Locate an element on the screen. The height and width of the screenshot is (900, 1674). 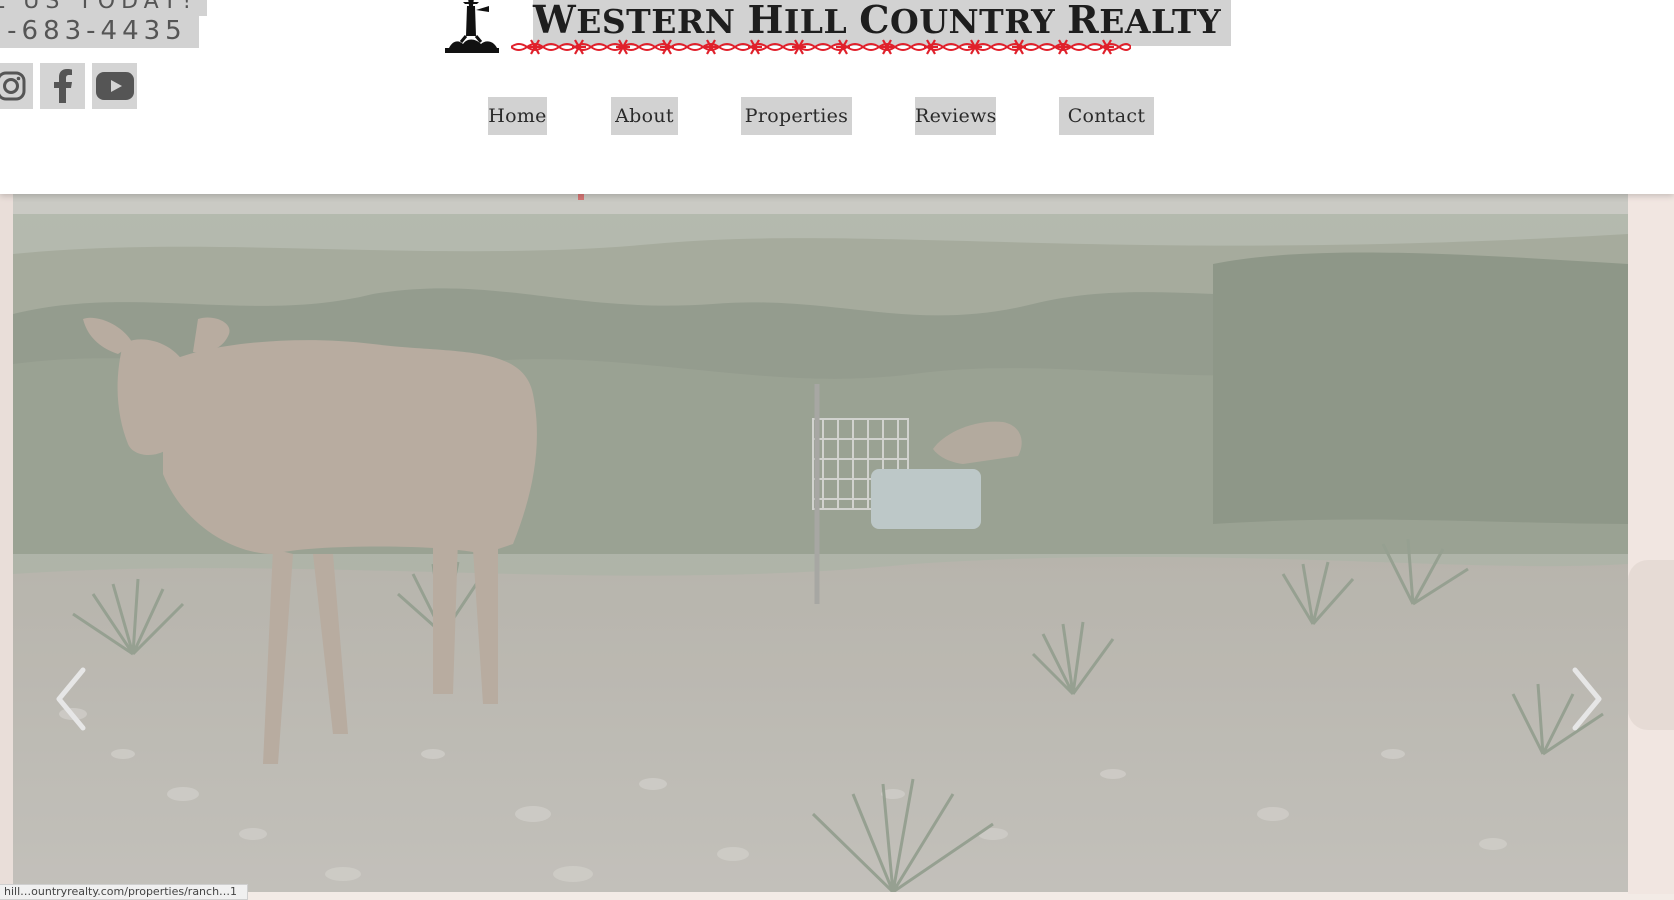
nav-about: About is located at coordinates (644, 116).